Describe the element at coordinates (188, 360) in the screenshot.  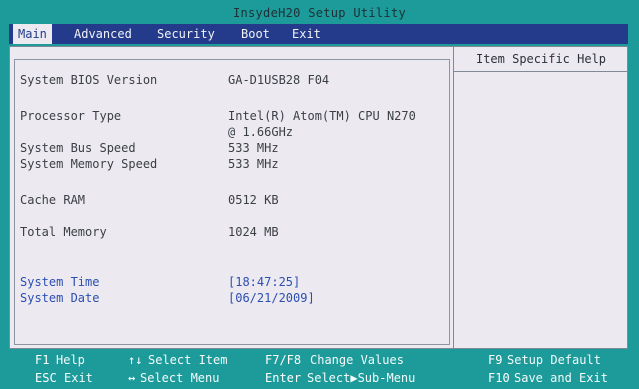
I see `select-item-hint: Select Item` at that location.